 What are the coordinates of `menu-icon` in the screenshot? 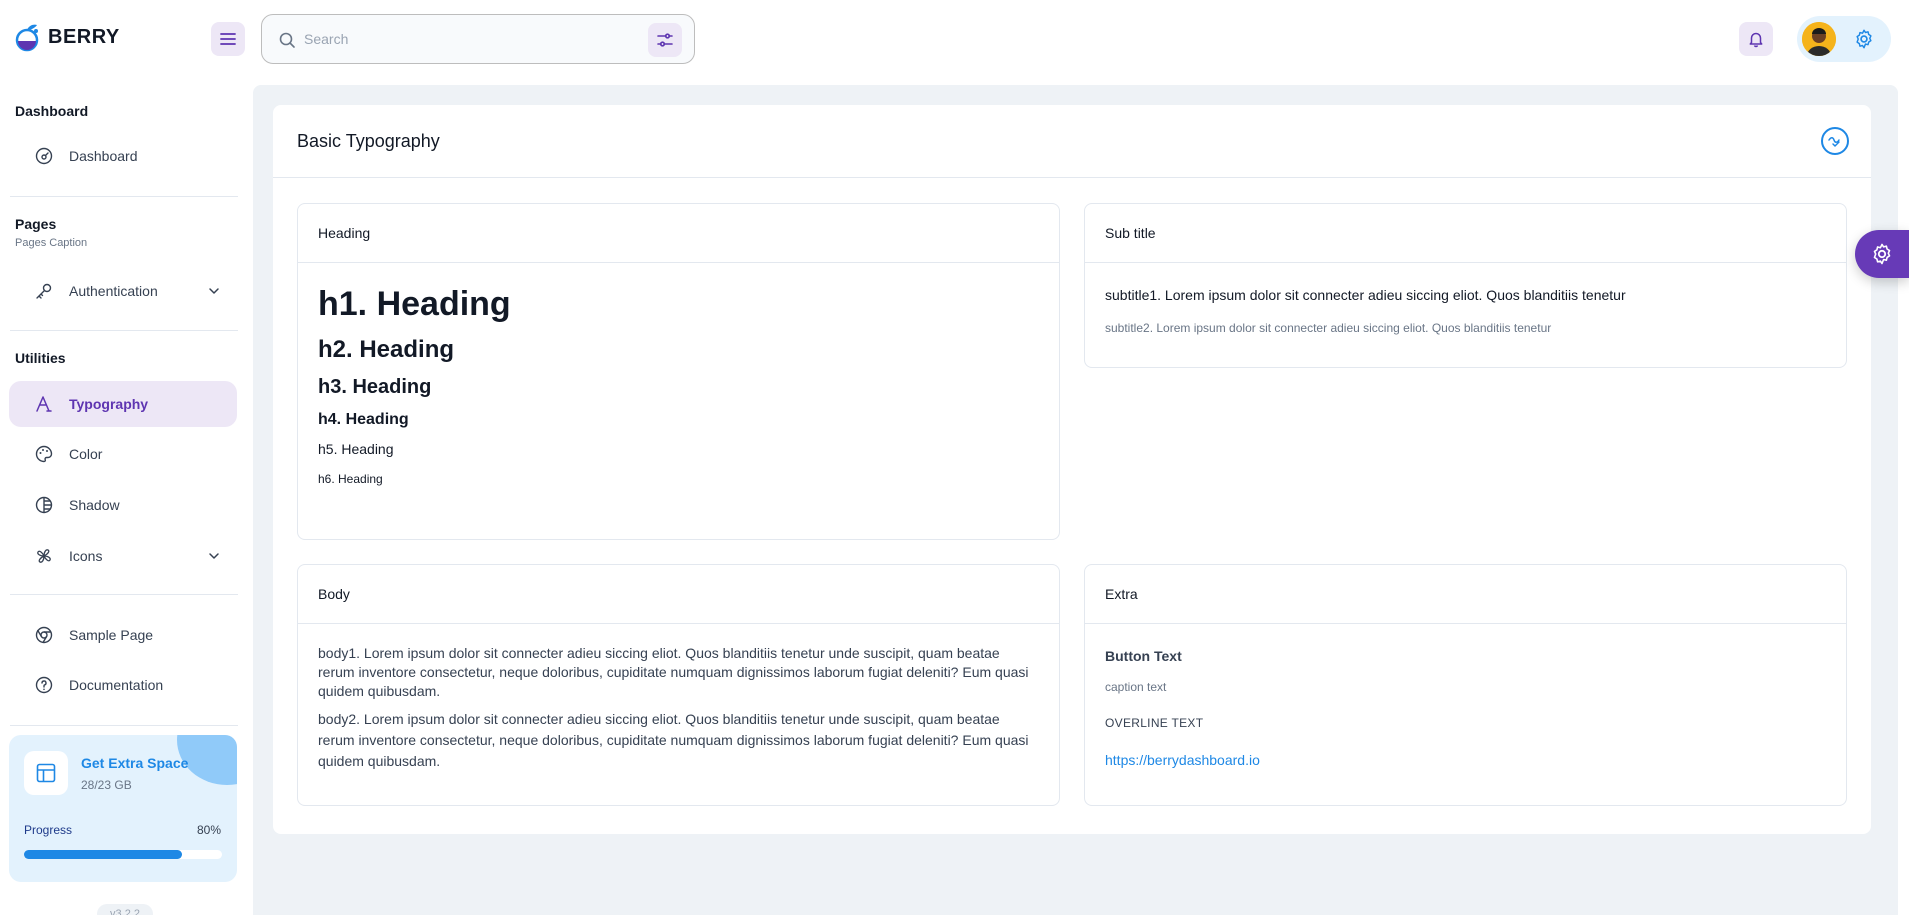 It's located at (228, 39).